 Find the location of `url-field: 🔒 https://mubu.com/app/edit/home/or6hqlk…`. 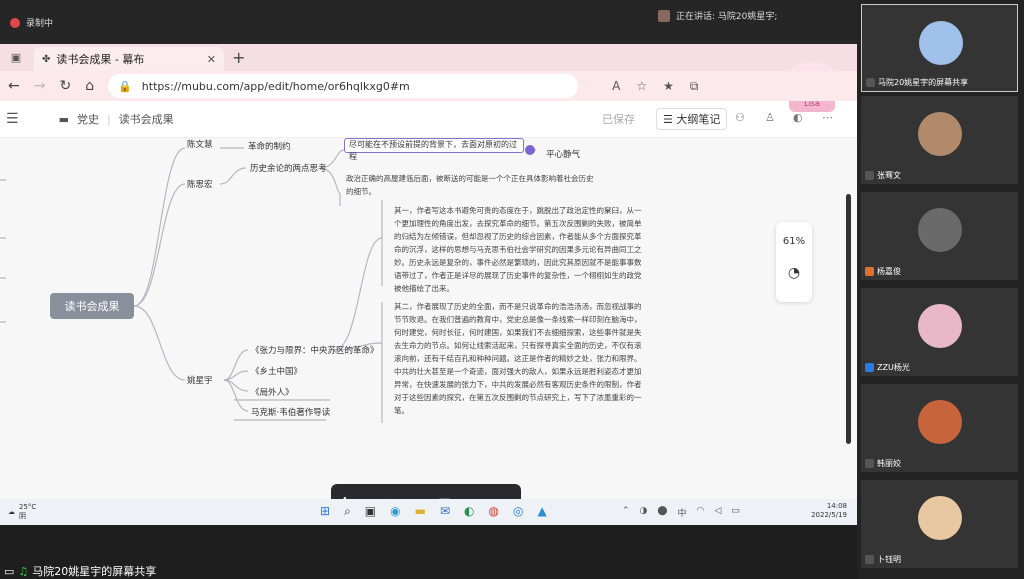

url-field: 🔒 https://mubu.com/app/edit/home/or6hqlk… is located at coordinates (343, 86).